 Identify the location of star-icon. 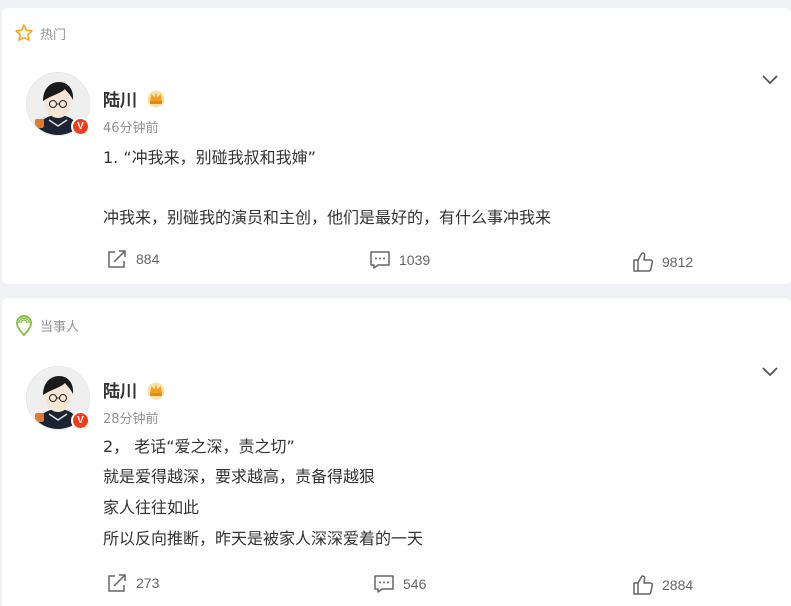
(24, 33).